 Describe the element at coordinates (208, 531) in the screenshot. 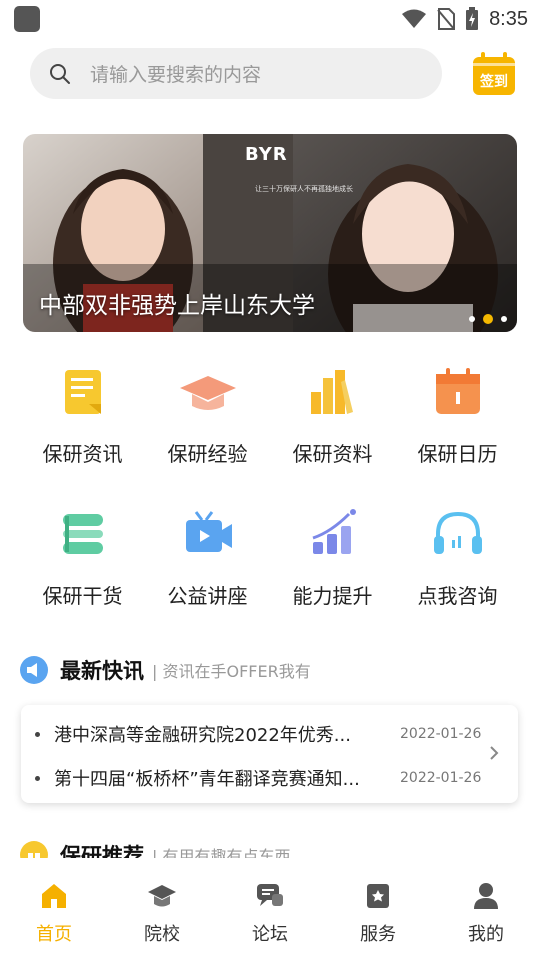

I see `video-lecture-icon` at that location.